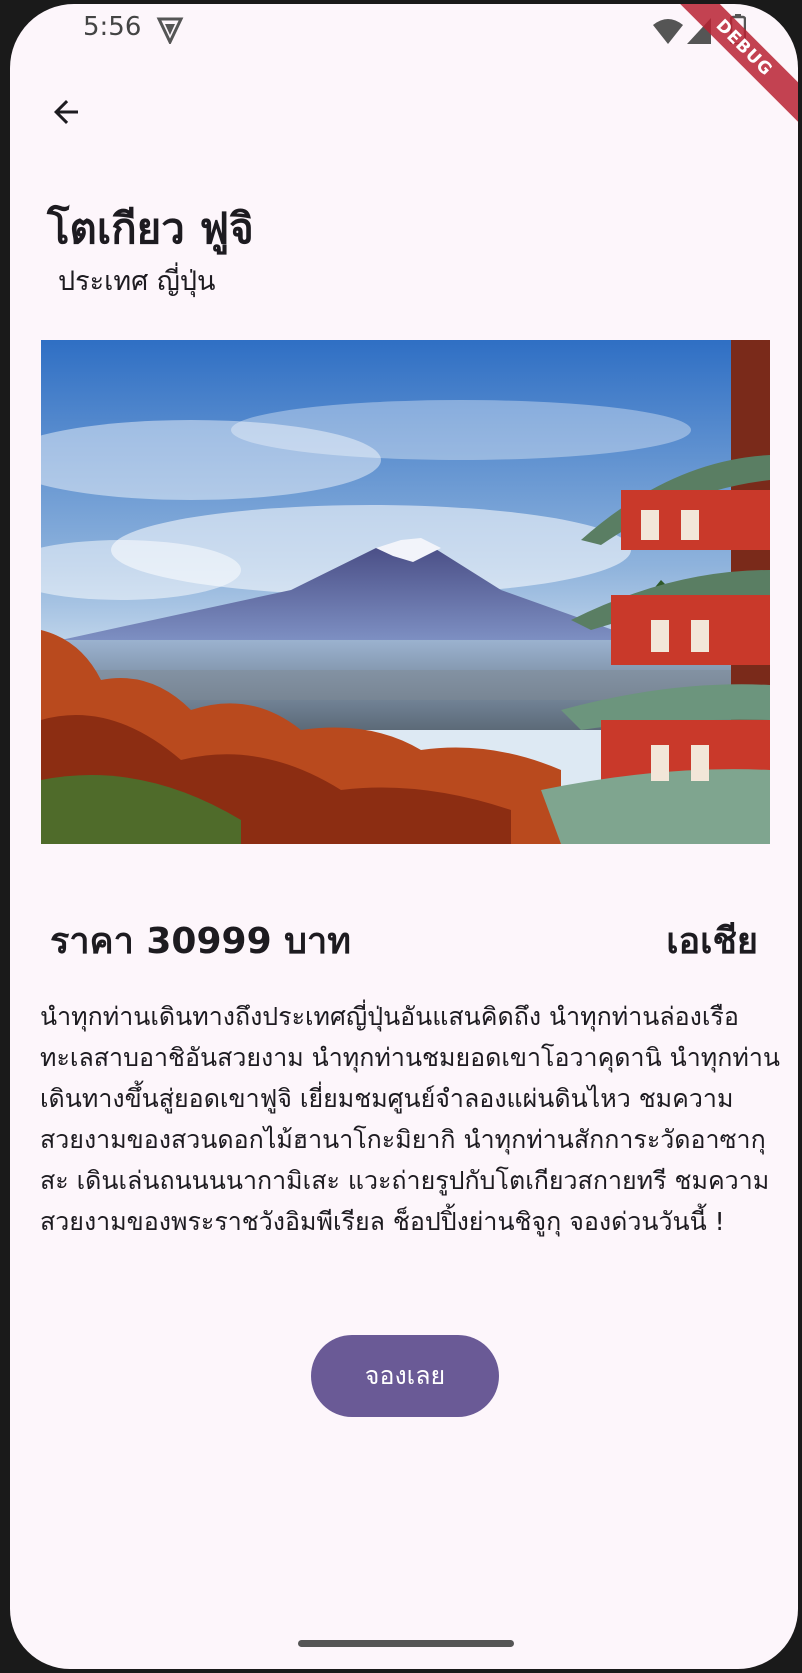 The width and height of the screenshot is (802, 1673). Describe the element at coordinates (712, 941) in the screenshot. I see `region-label: เอเชีย` at that location.